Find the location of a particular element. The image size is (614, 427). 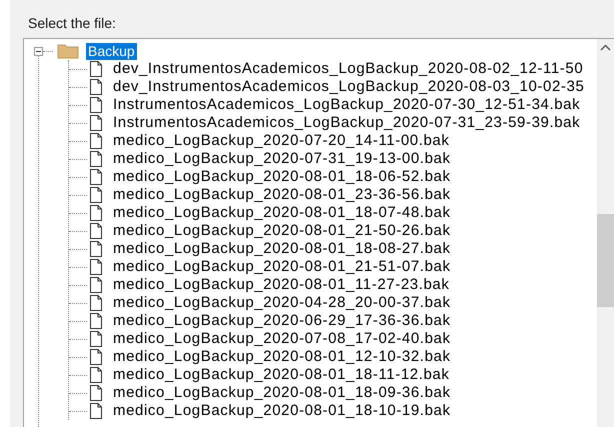

collapse-icon is located at coordinates (38, 51).